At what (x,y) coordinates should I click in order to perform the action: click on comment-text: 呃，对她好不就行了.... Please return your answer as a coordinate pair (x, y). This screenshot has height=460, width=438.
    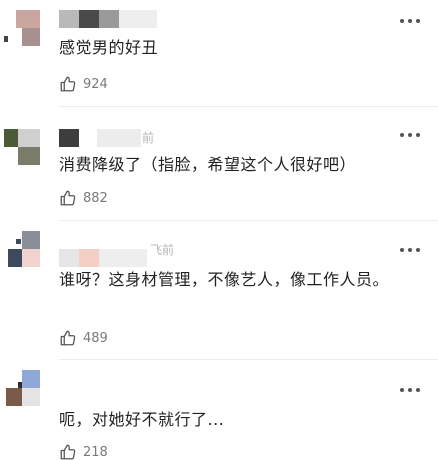
    Looking at the image, I should click on (142, 419).